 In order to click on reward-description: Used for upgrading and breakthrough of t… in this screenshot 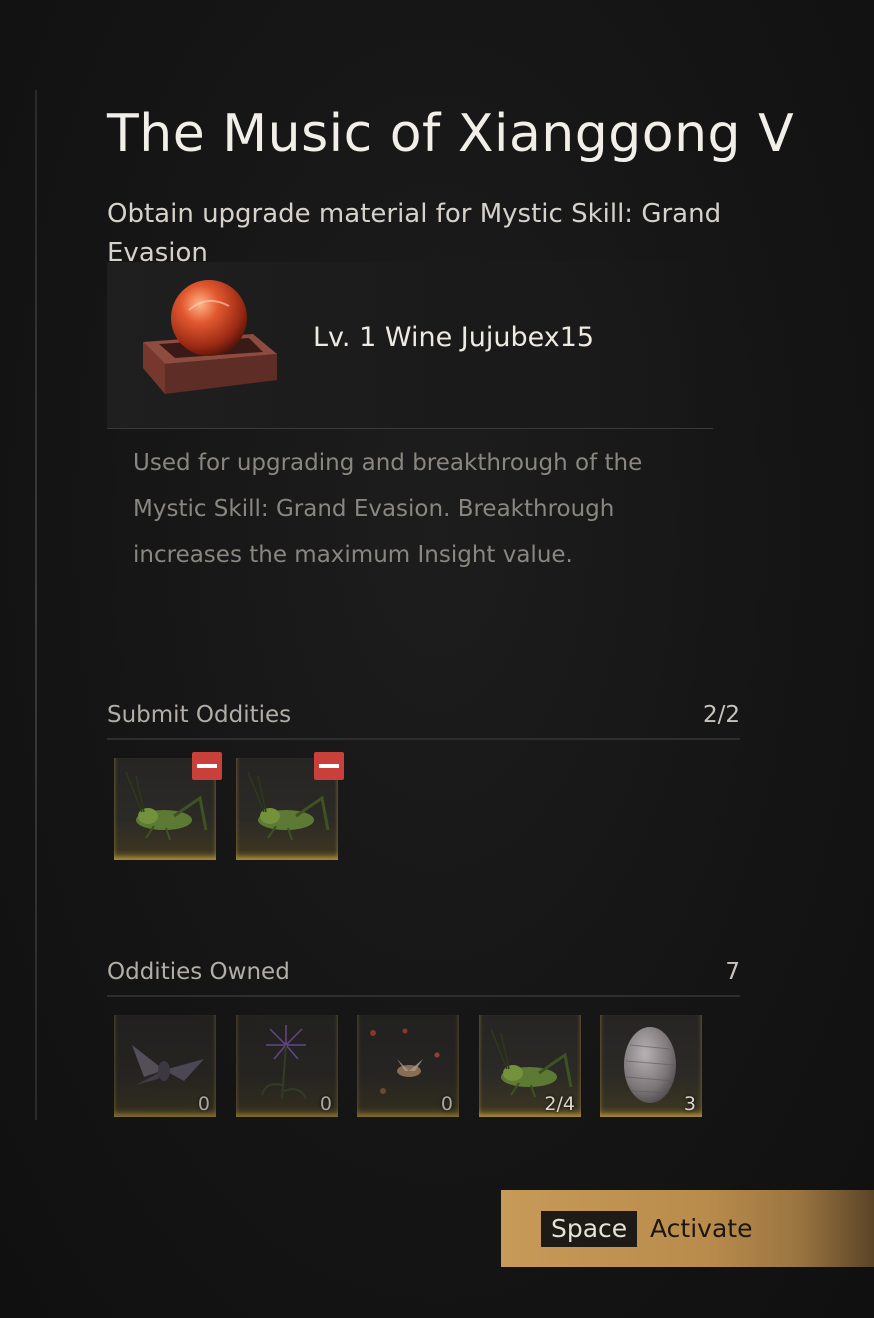, I will do `click(388, 509)`.